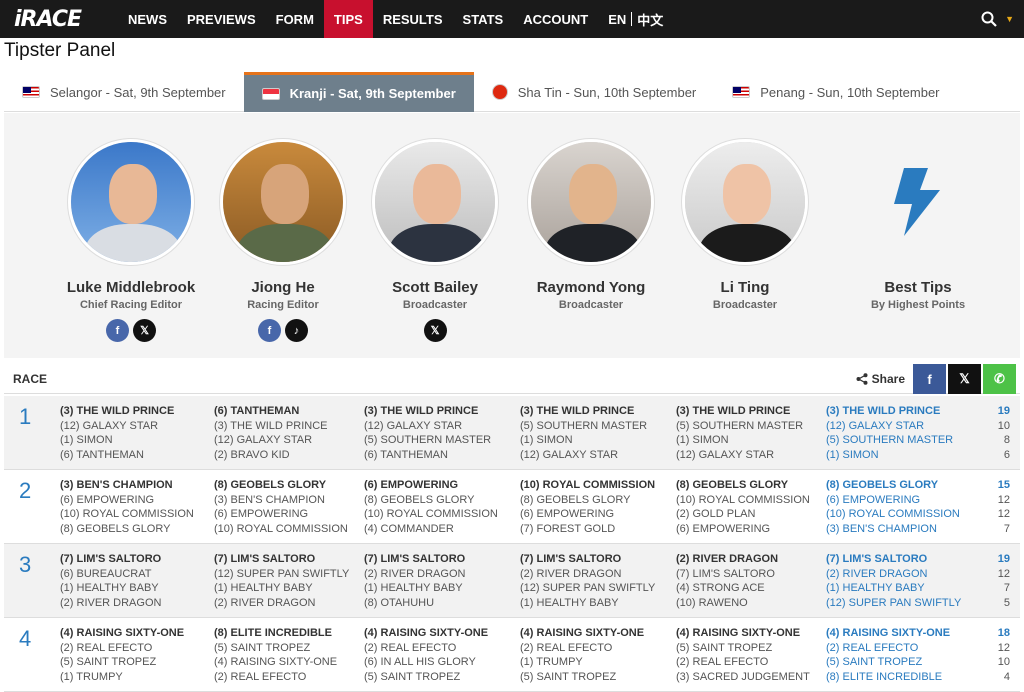  Describe the element at coordinates (582, 633) in the screenshot. I see `pick-item: (4) RAISING SIXTY-ONE` at that location.